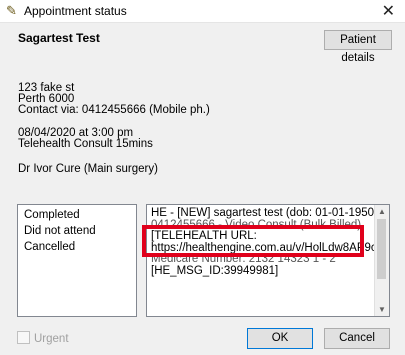  Describe the element at coordinates (243, 259) in the screenshot. I see `message-line: Medicare Number: 2132 14323 1 - 2` at that location.